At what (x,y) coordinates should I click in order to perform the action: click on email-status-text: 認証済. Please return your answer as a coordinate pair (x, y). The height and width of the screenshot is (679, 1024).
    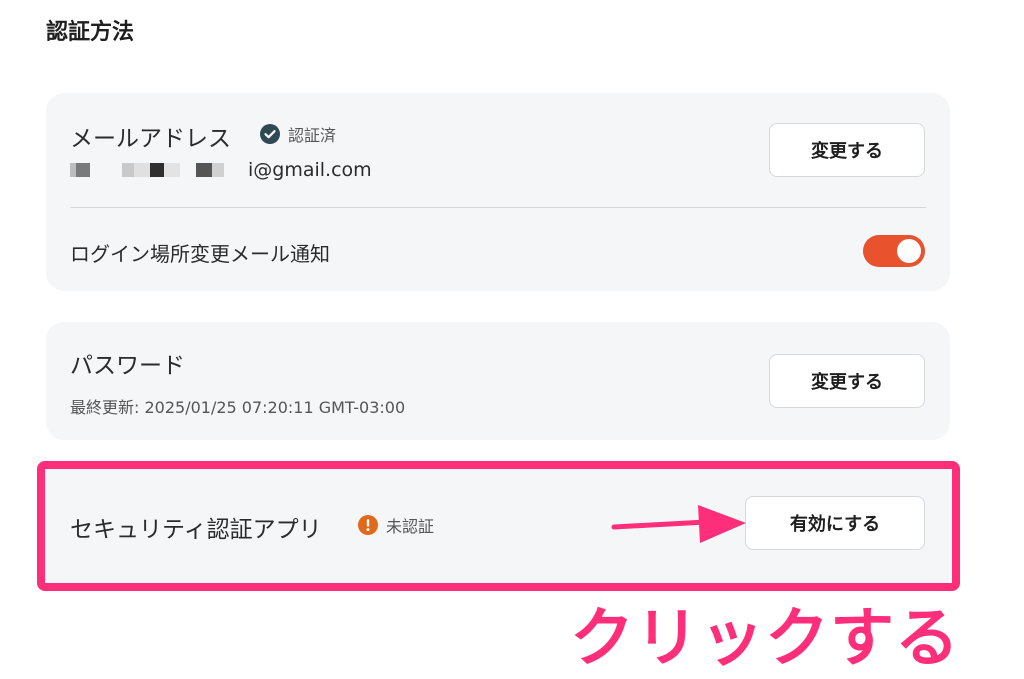
    Looking at the image, I should click on (312, 135).